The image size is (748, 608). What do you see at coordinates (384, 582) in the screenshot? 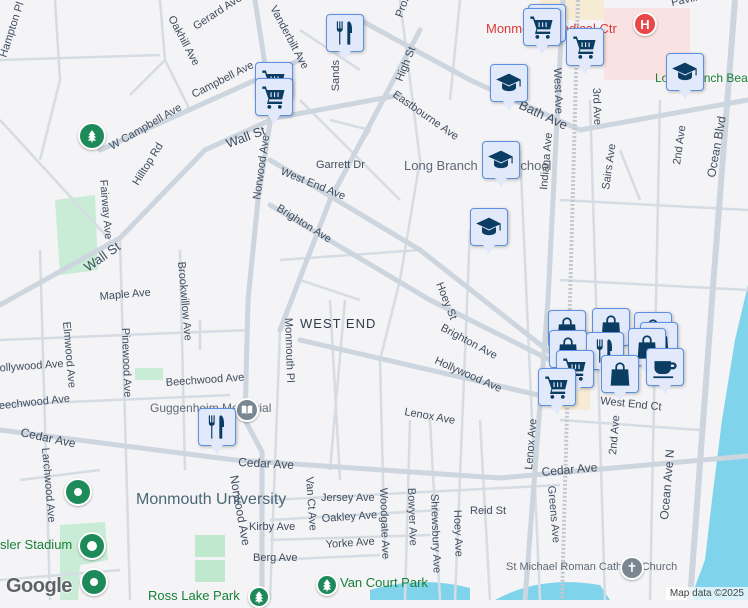
I see `van-court-park-label: Van Court Park` at bounding box center [384, 582].